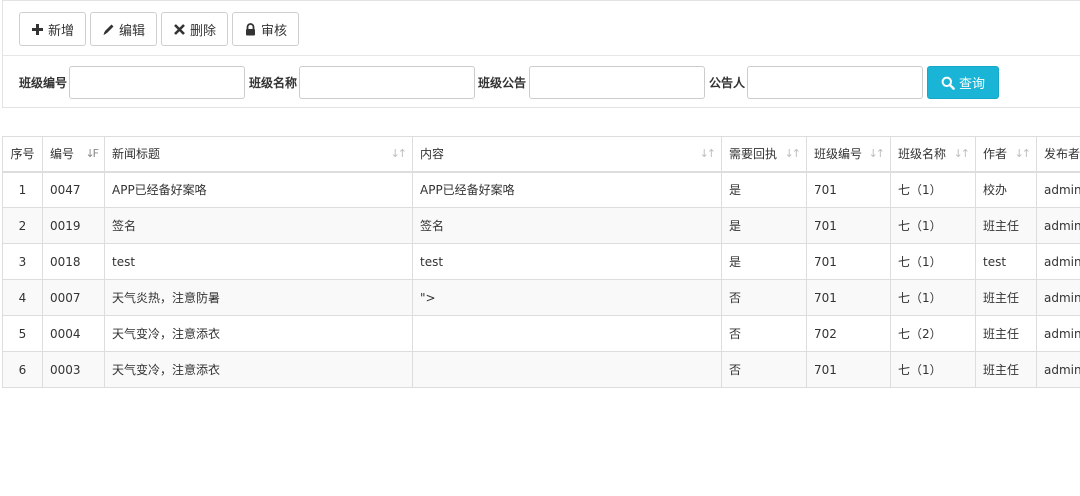 The height and width of the screenshot is (496, 1080). I want to click on cell-class-no: 702, so click(848, 333).